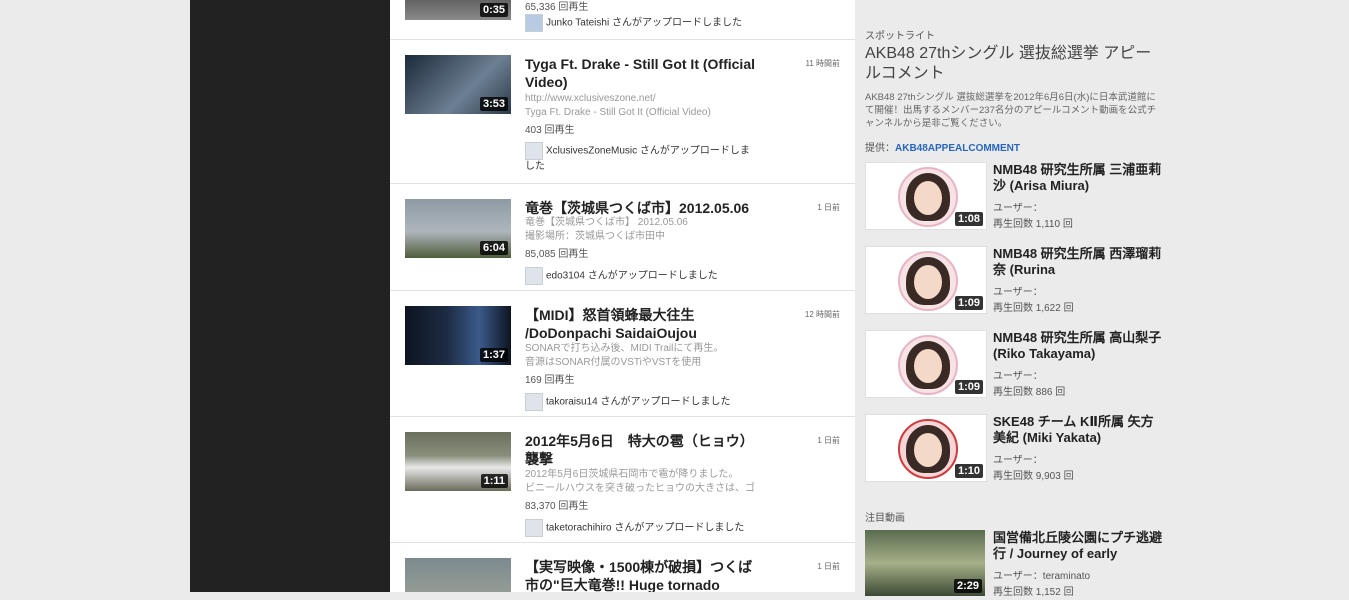 The height and width of the screenshot is (600, 1349). Describe the element at coordinates (1078, 178) in the screenshot. I see `video-title: NMB48 研究生所属 三浦亜莉沙 (Arisa Miura)` at that location.